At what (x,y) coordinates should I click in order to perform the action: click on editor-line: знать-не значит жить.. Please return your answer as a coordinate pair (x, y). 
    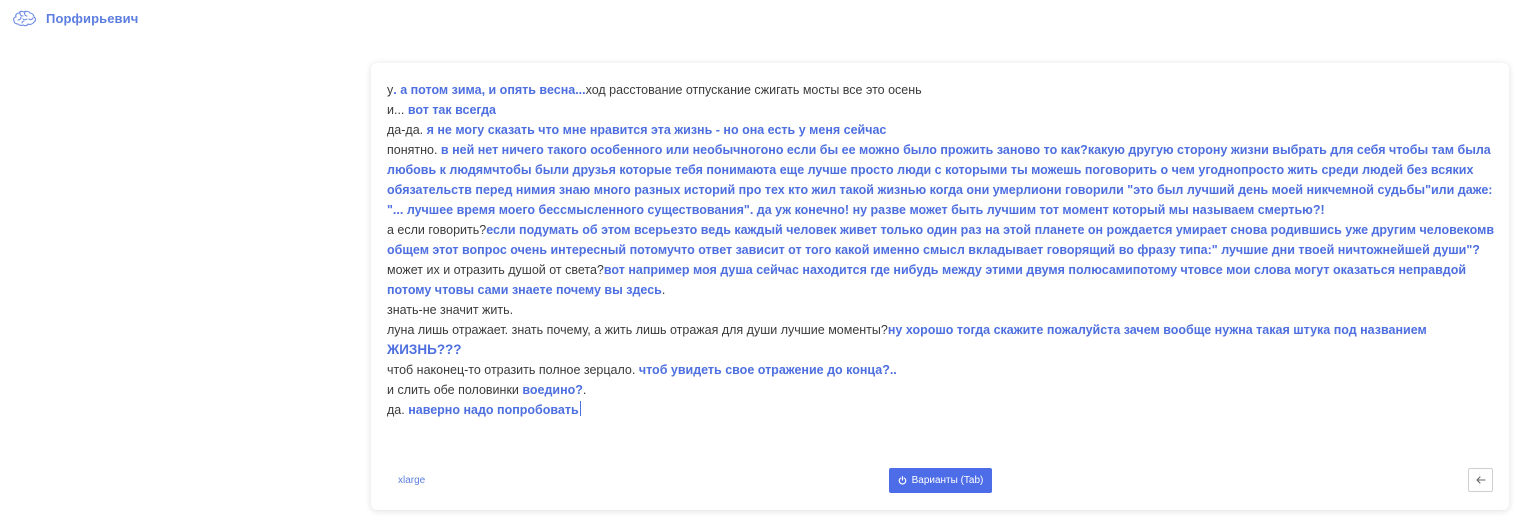
    Looking at the image, I should click on (942, 310).